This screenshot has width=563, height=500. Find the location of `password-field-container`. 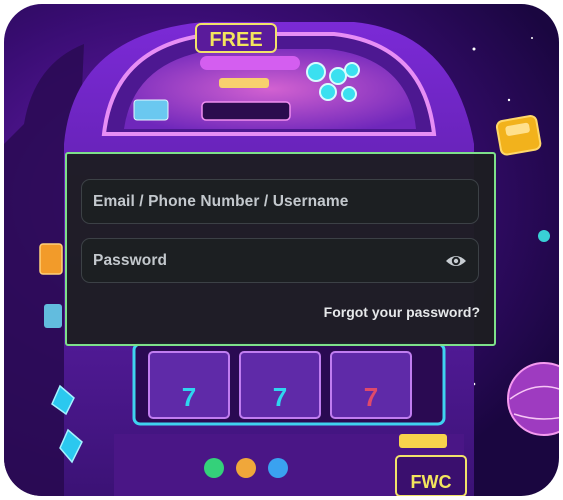

password-field-container is located at coordinates (280, 260).